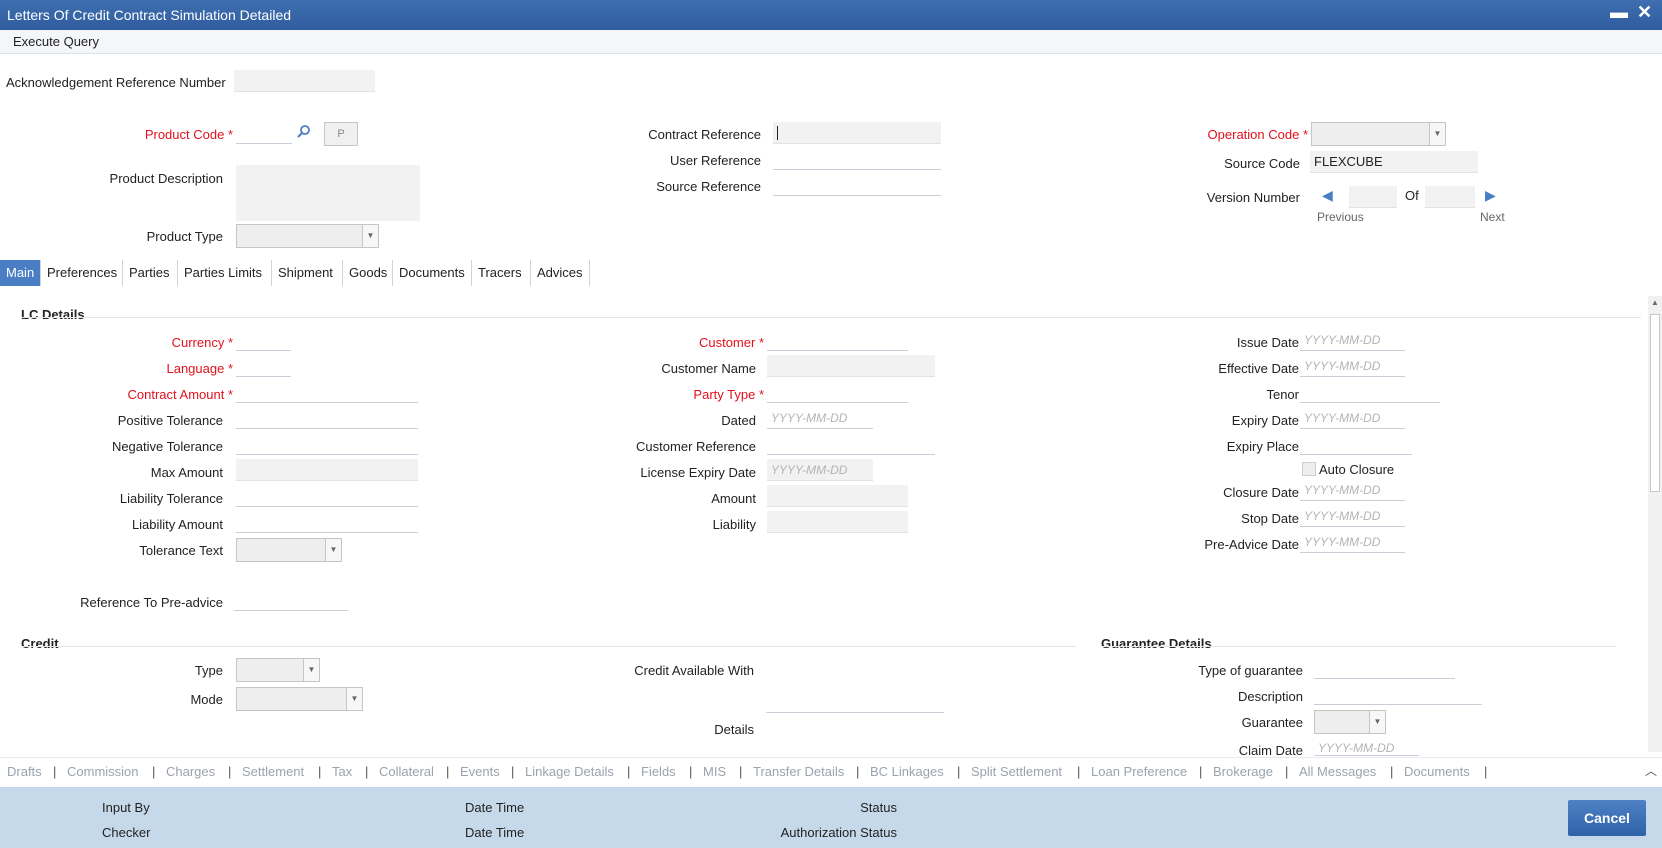 This screenshot has height=848, width=1662. What do you see at coordinates (1366, 747) in the screenshot?
I see `claim-date-input` at bounding box center [1366, 747].